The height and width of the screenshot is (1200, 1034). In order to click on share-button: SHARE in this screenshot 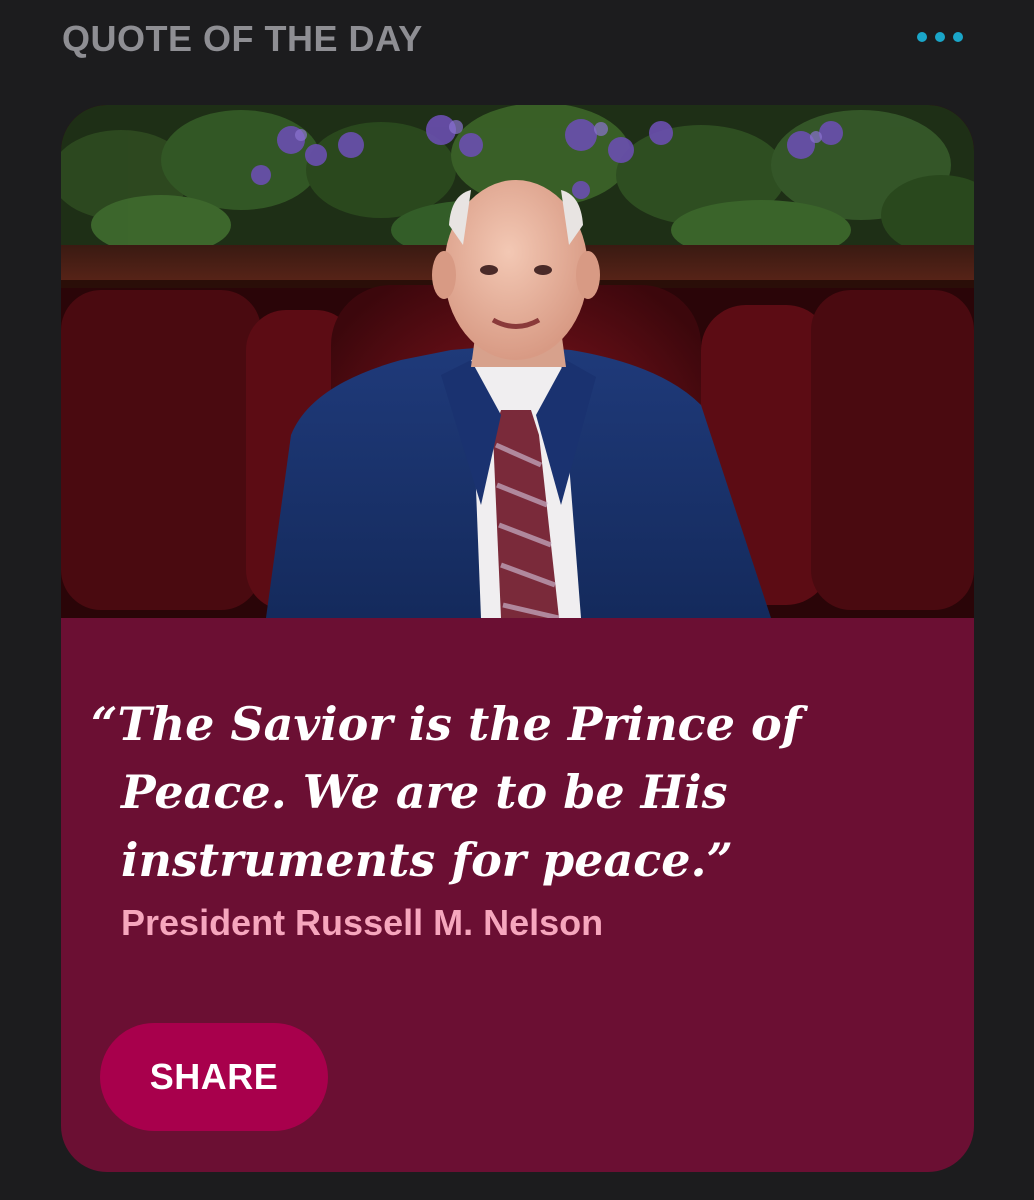, I will do `click(214, 1077)`.